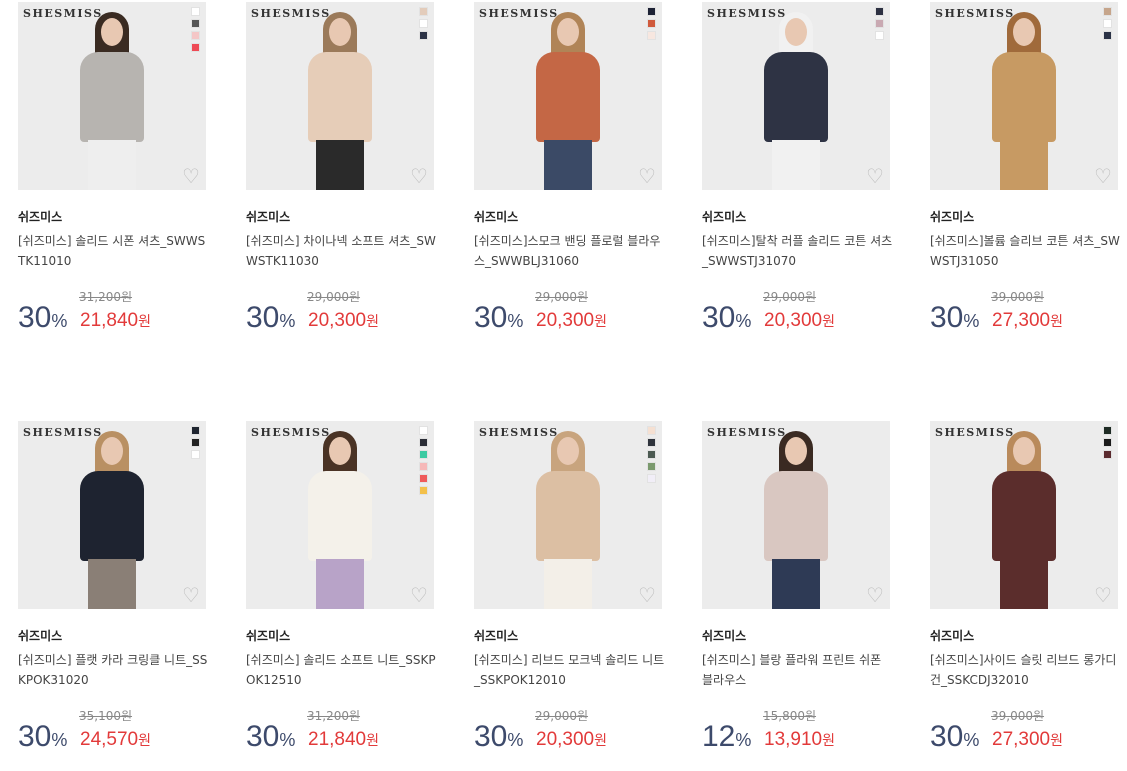  I want to click on original-price: 39,000원, so click(1018, 716).